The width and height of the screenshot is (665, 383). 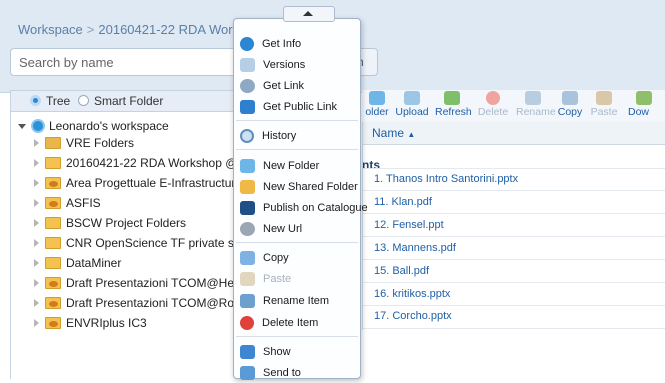 What do you see at coordinates (493, 112) in the screenshot?
I see `toolbar-label: Delete` at bounding box center [493, 112].